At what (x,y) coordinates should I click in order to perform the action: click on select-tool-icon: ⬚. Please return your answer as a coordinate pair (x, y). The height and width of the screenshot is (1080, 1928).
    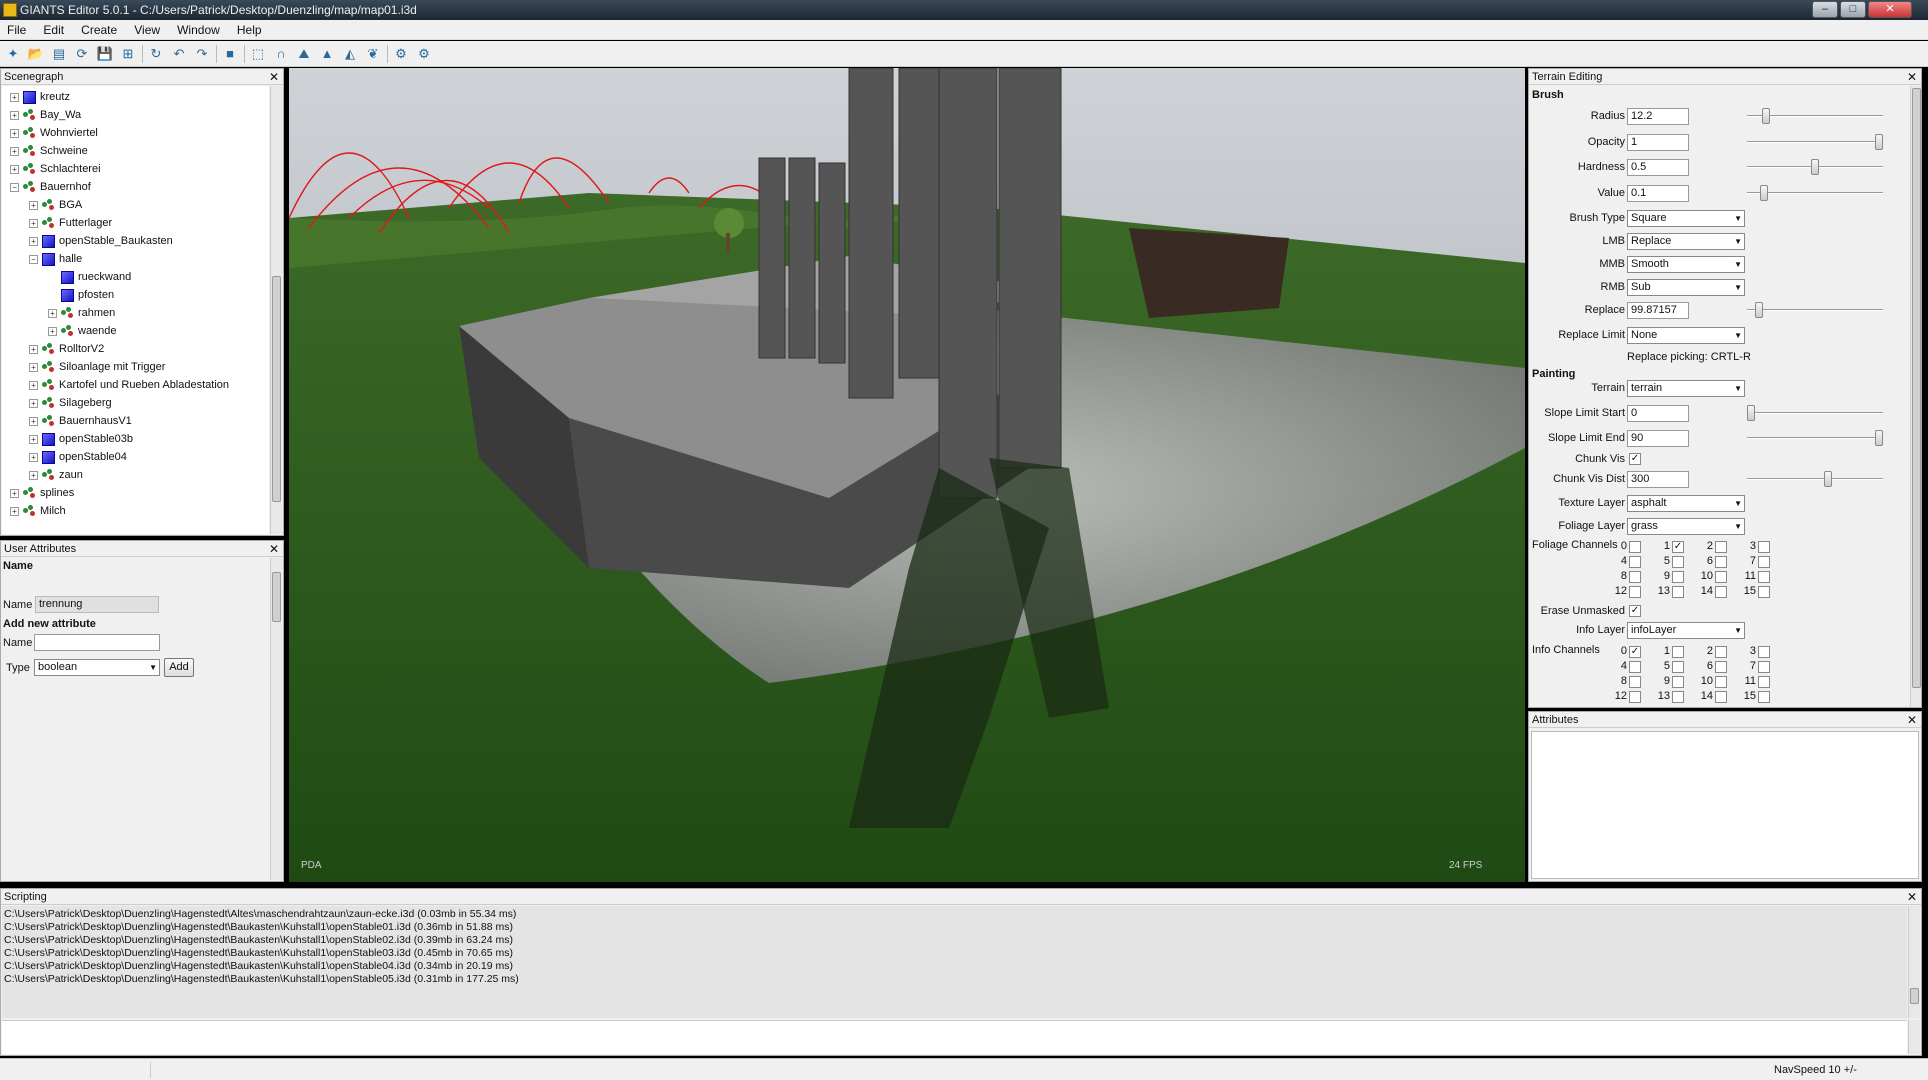
    Looking at the image, I should click on (258, 54).